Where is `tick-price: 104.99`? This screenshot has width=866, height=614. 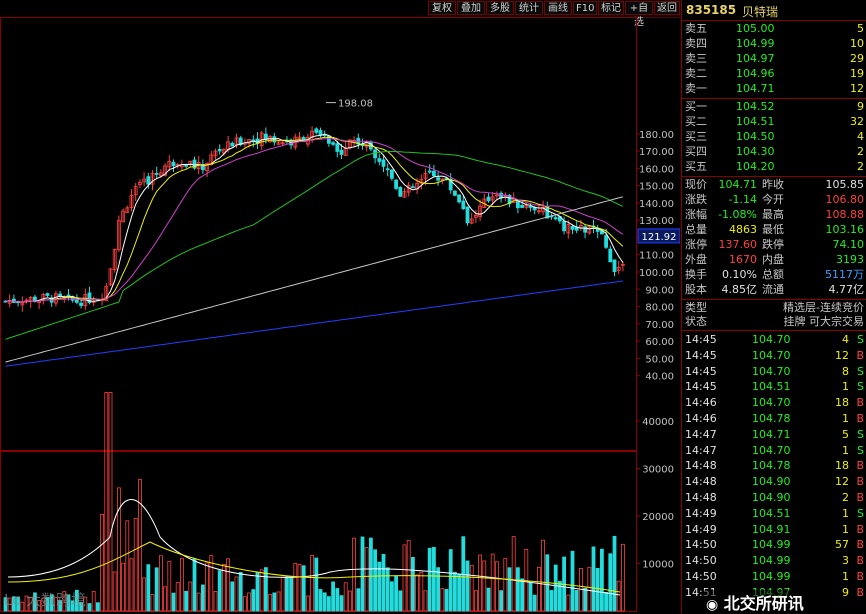
tick-price: 104.99 is located at coordinates (771, 561).